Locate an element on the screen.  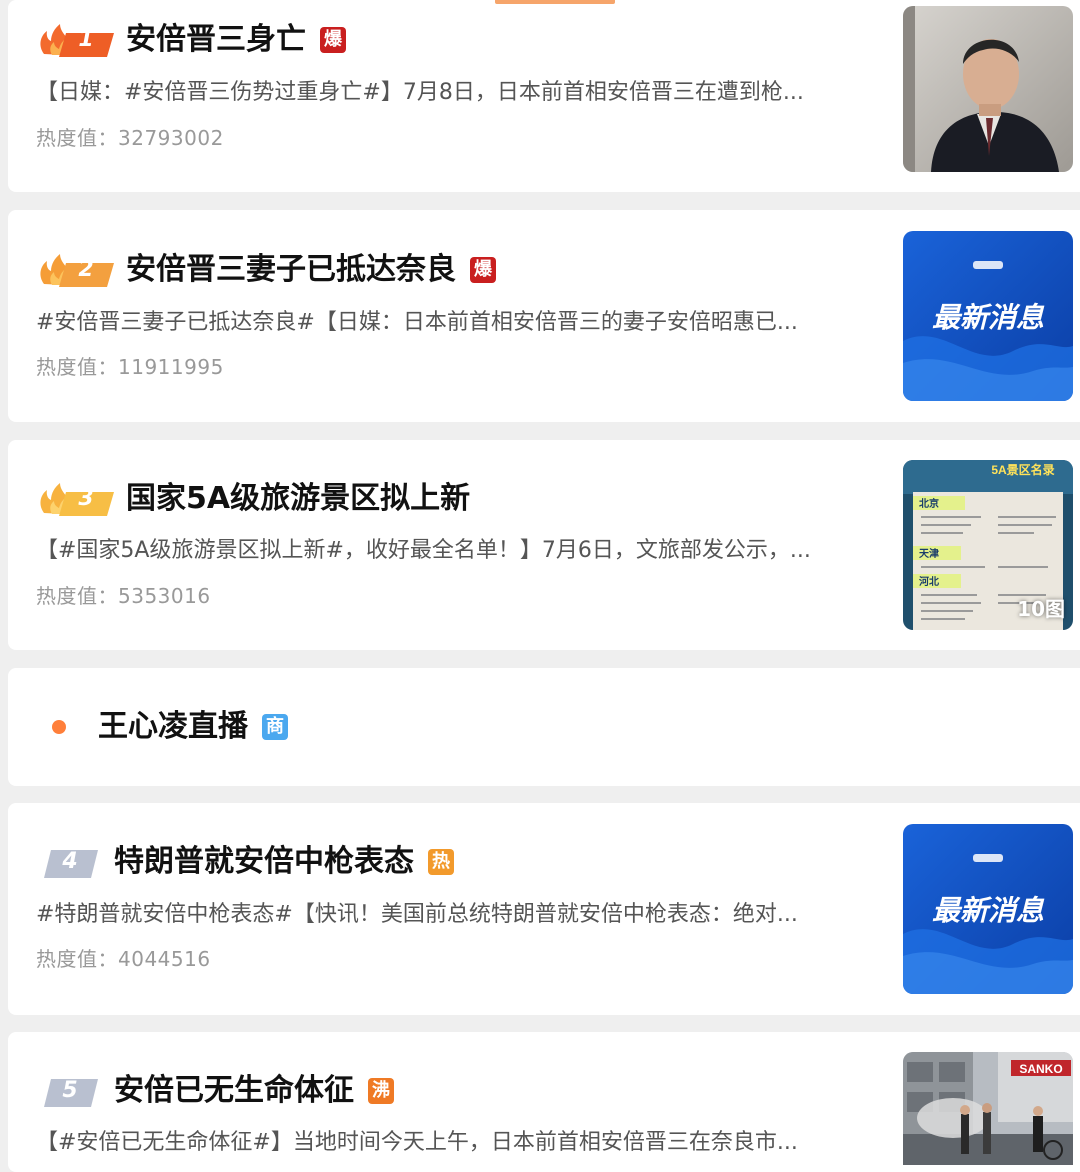
heat-number: 5353016 is located at coordinates (164, 596).